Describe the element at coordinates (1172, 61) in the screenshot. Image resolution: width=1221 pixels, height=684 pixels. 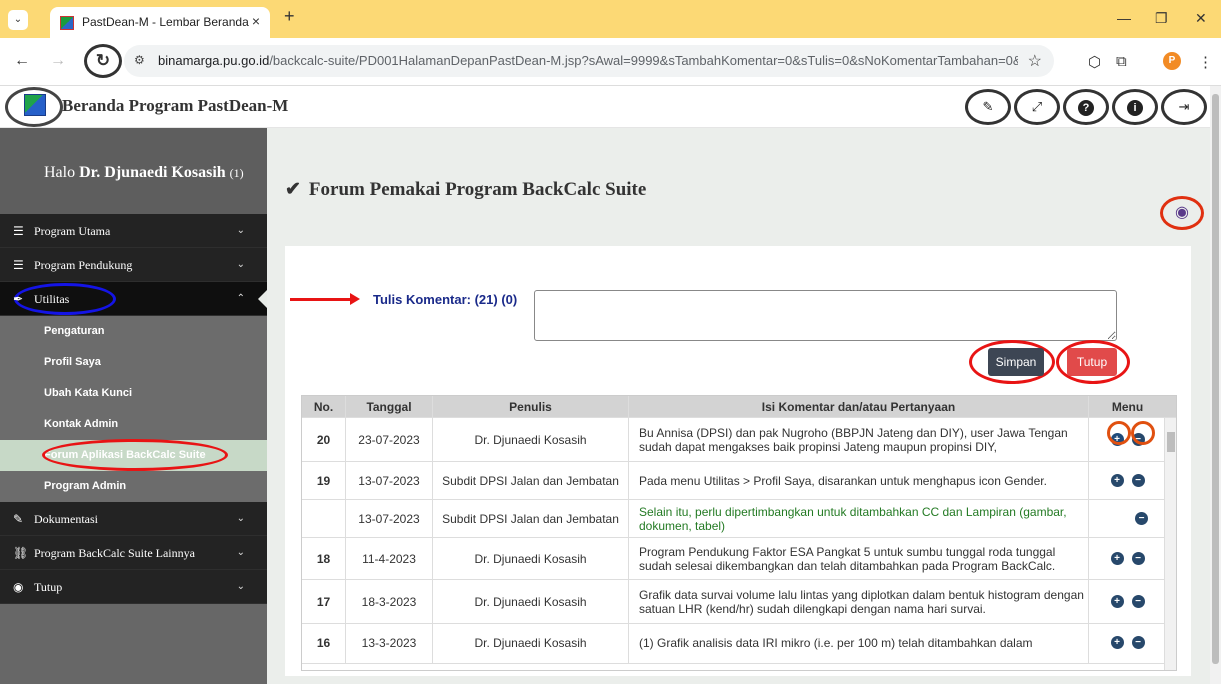
I see `profile-avatar: P` at that location.